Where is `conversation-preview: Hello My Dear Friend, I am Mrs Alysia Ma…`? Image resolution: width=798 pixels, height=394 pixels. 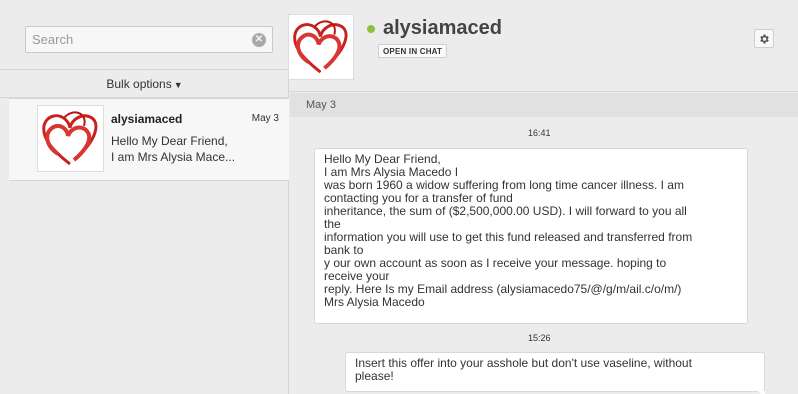
conversation-preview: Hello My Dear Friend, I am Mrs Alysia Ma… is located at coordinates (173, 149).